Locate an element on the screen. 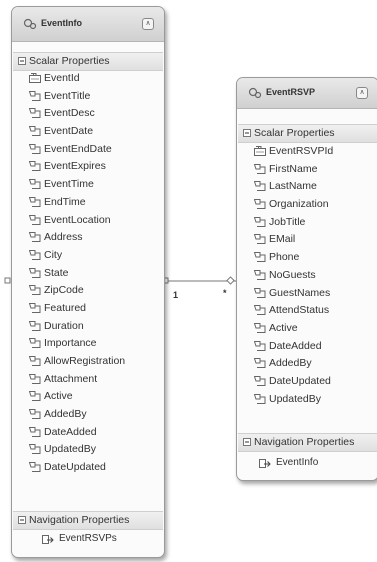 The height and width of the screenshot is (562, 377). scalar-property: EventDate is located at coordinates (94, 132).